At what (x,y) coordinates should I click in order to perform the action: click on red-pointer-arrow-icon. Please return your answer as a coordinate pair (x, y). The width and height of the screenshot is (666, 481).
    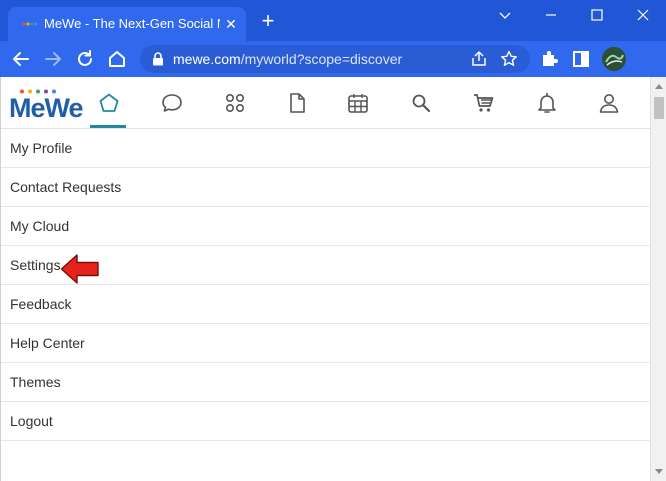
    Looking at the image, I should click on (79, 269).